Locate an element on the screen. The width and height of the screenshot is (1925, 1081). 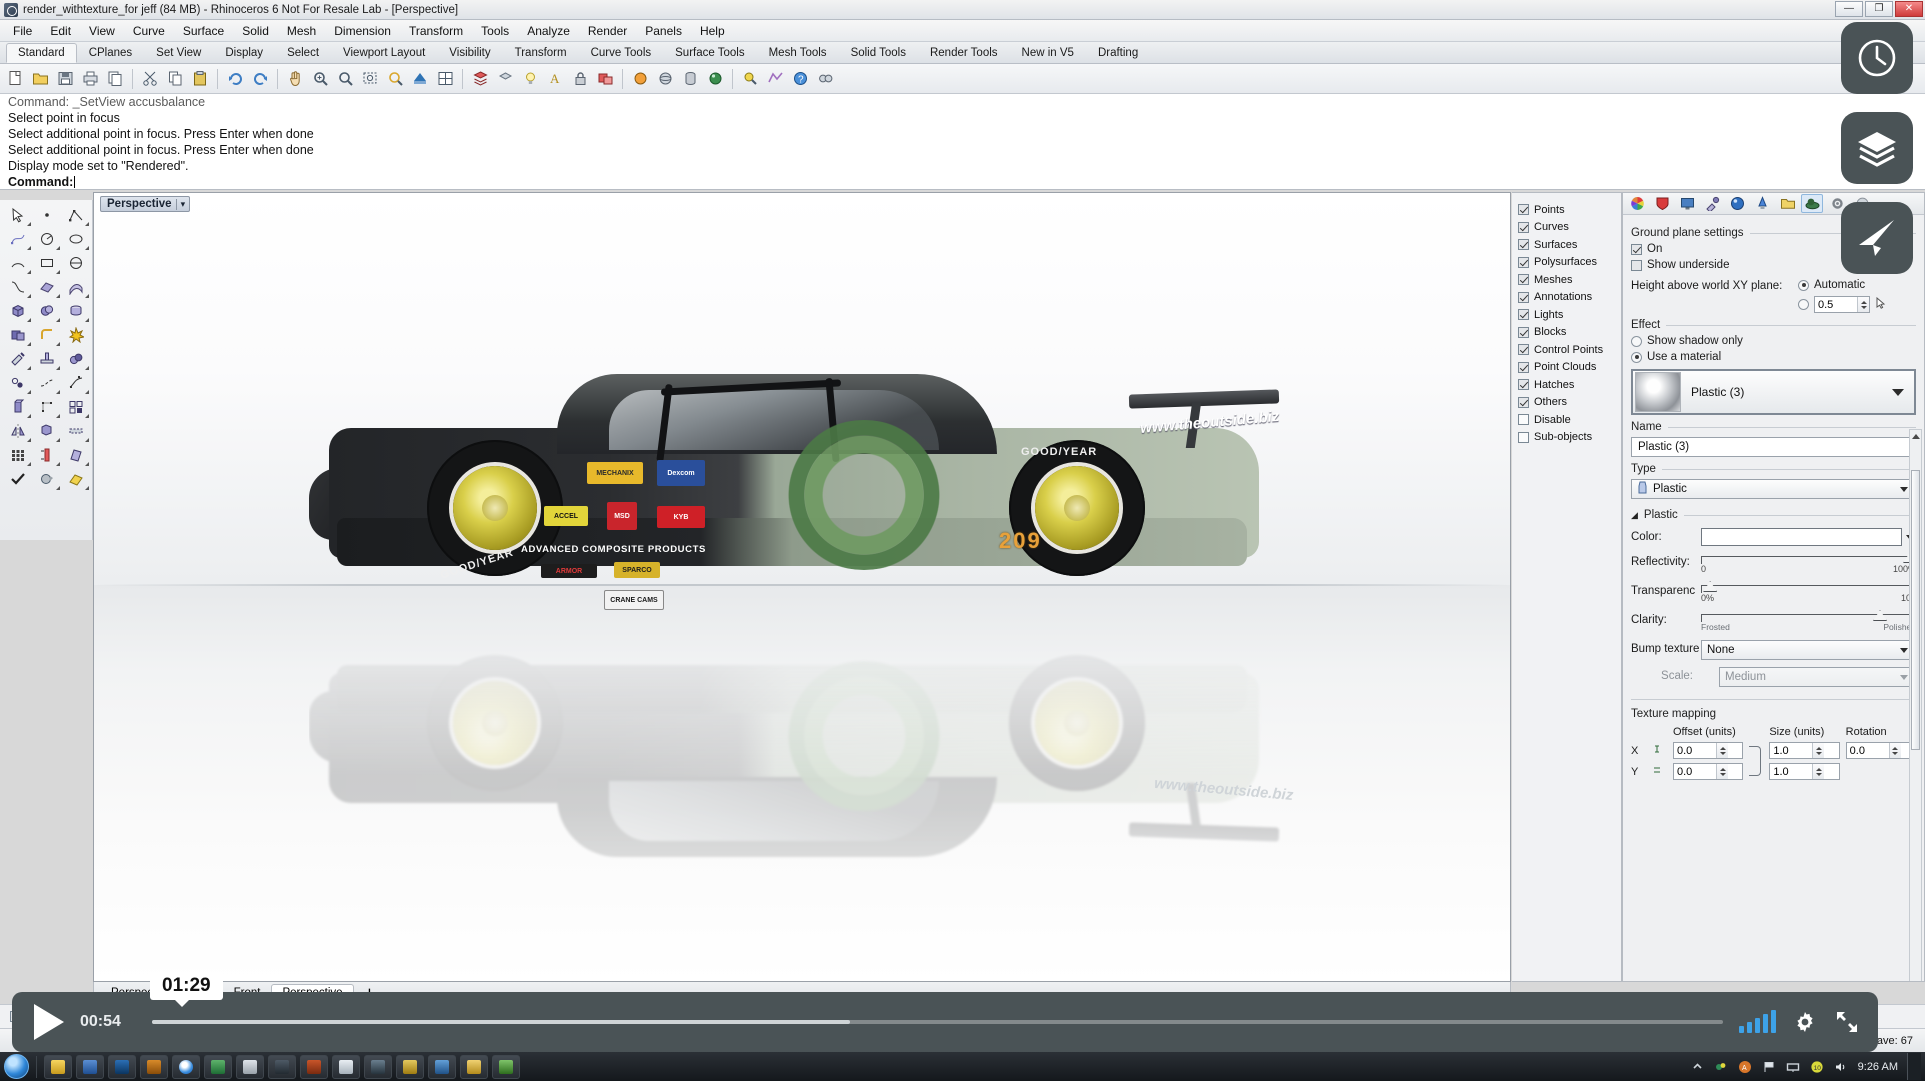
radio-height-automatic is located at coordinates (1803, 285).